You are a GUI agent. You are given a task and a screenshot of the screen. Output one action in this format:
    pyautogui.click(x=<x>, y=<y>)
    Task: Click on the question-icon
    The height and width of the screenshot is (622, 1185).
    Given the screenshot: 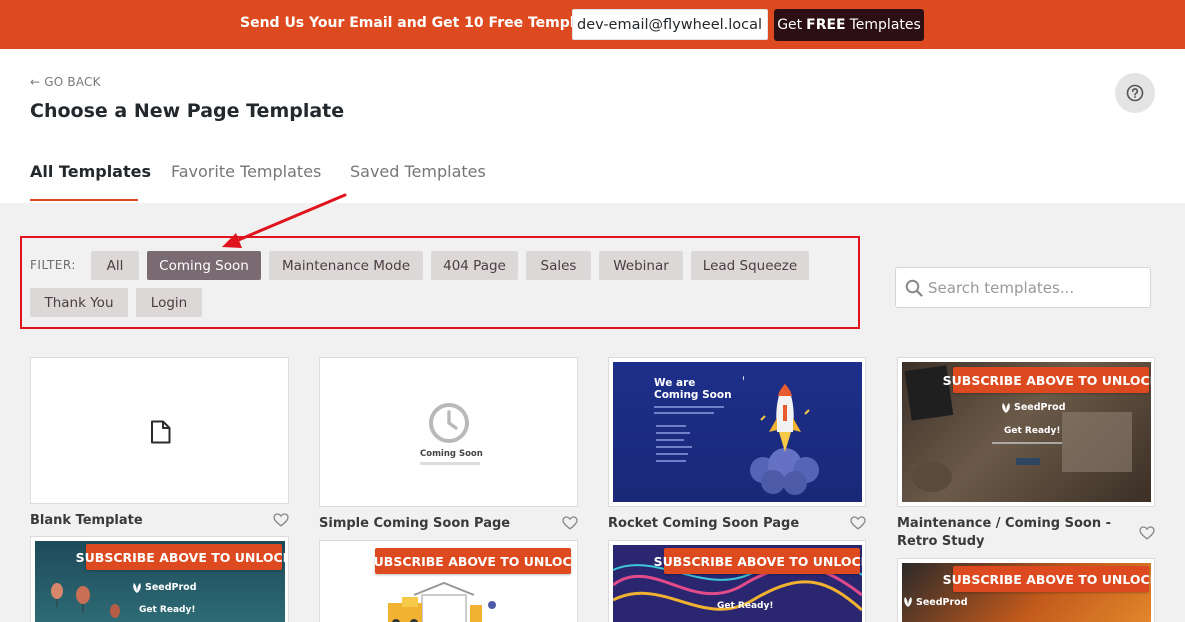 What is the action you would take?
    pyautogui.click(x=1135, y=93)
    